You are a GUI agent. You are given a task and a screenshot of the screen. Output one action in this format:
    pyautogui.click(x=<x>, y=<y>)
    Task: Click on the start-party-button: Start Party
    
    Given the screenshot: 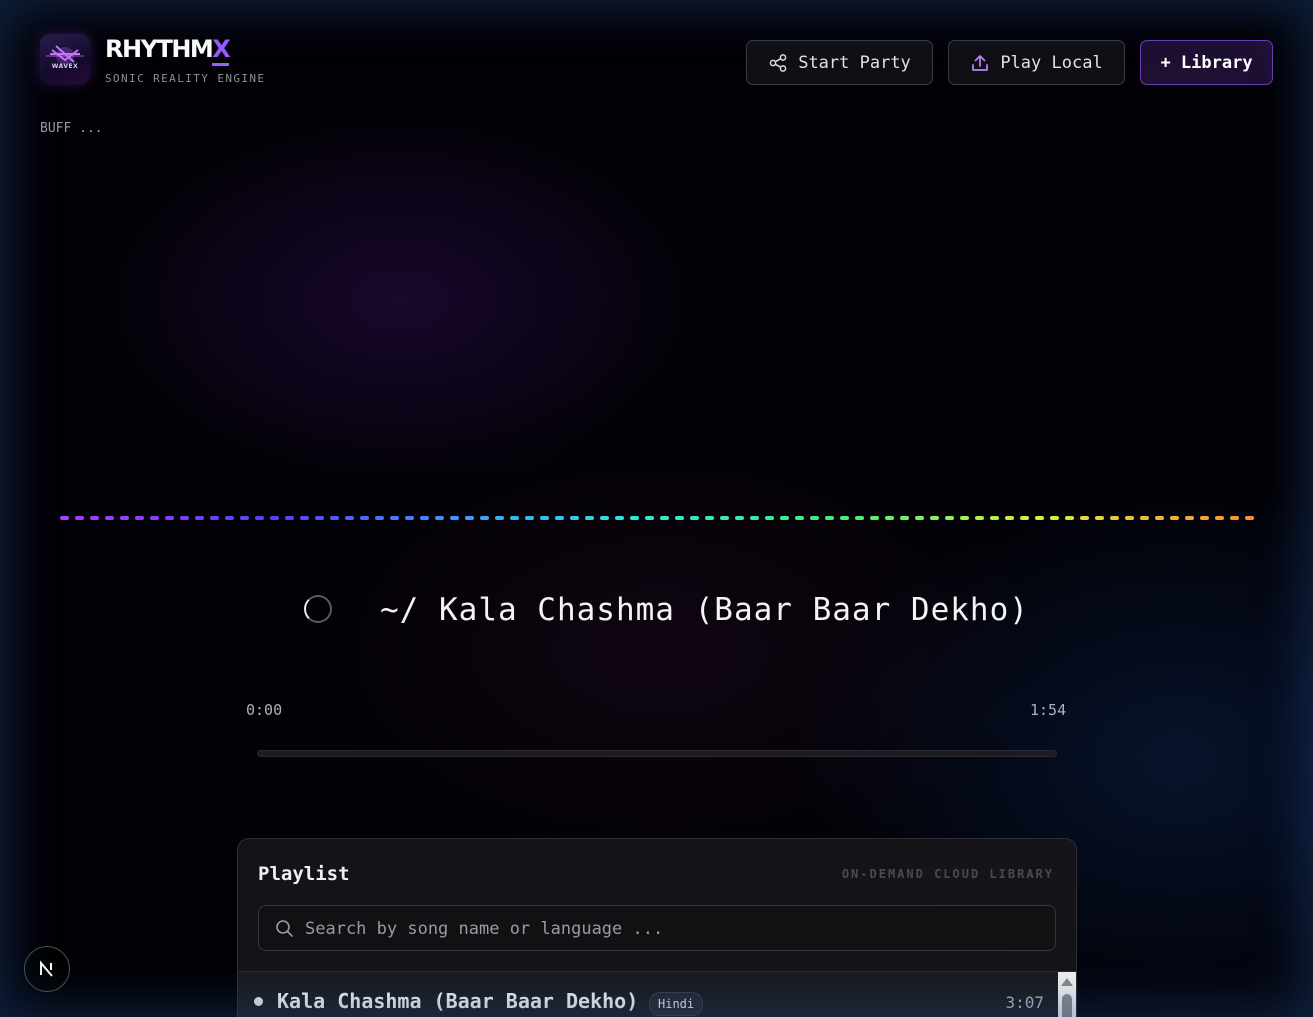 What is the action you would take?
    pyautogui.click(x=839, y=62)
    